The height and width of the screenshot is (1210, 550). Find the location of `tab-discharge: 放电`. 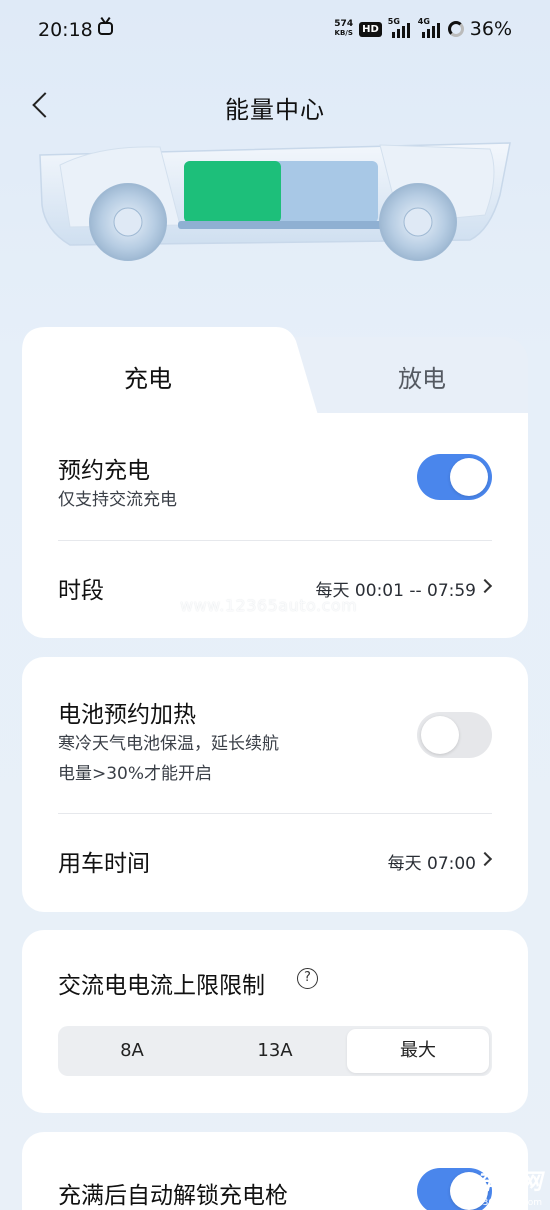

tab-discharge: 放电 is located at coordinates (420, 376).